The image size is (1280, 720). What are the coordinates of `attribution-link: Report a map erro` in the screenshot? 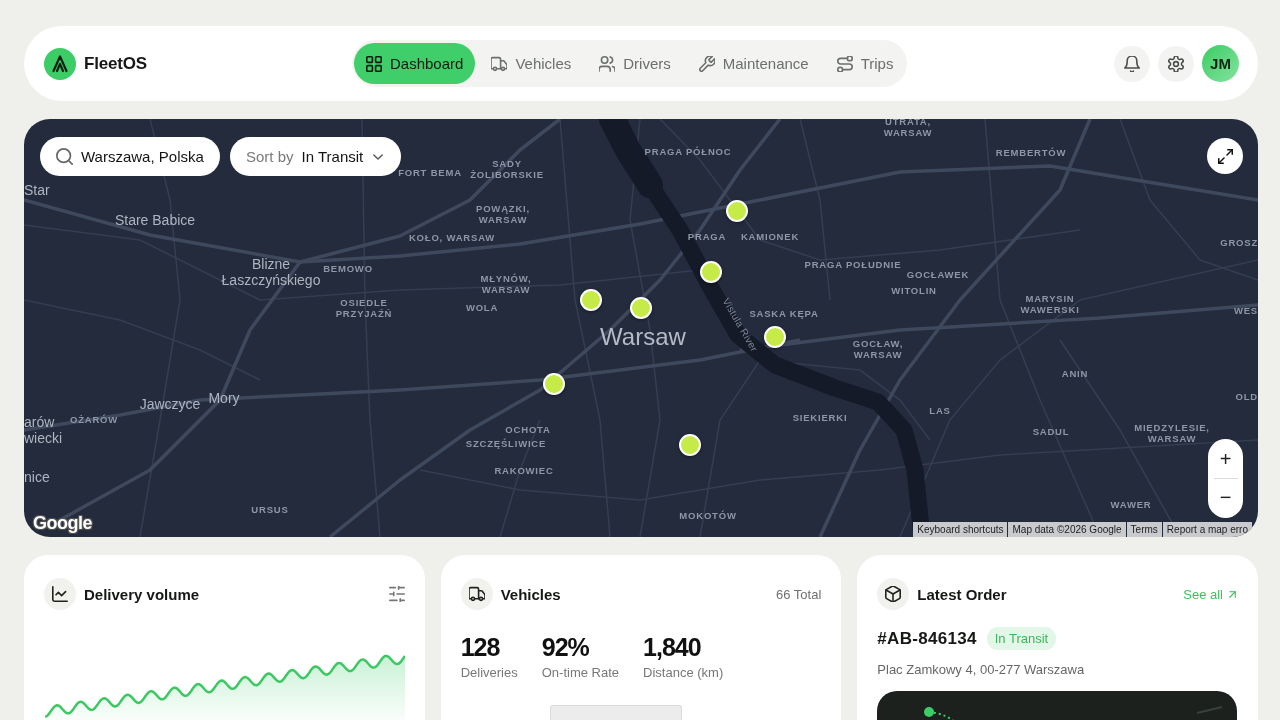 It's located at (1207, 529).